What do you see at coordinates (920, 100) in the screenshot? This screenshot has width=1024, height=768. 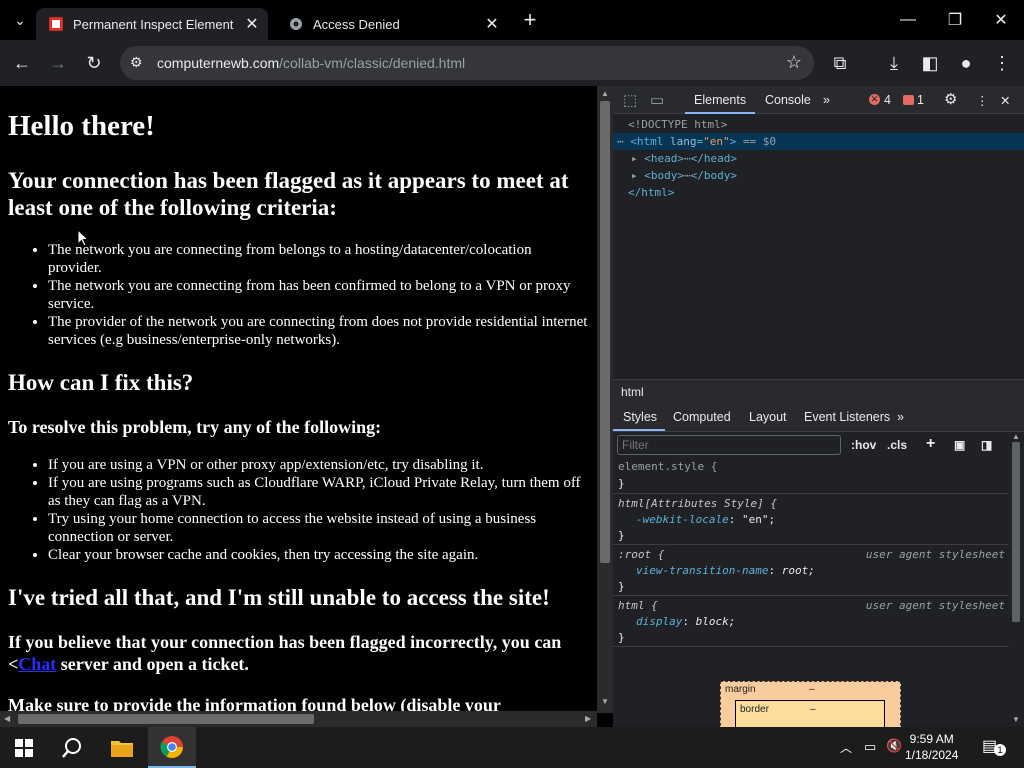 I see `issue-count: 1` at bounding box center [920, 100].